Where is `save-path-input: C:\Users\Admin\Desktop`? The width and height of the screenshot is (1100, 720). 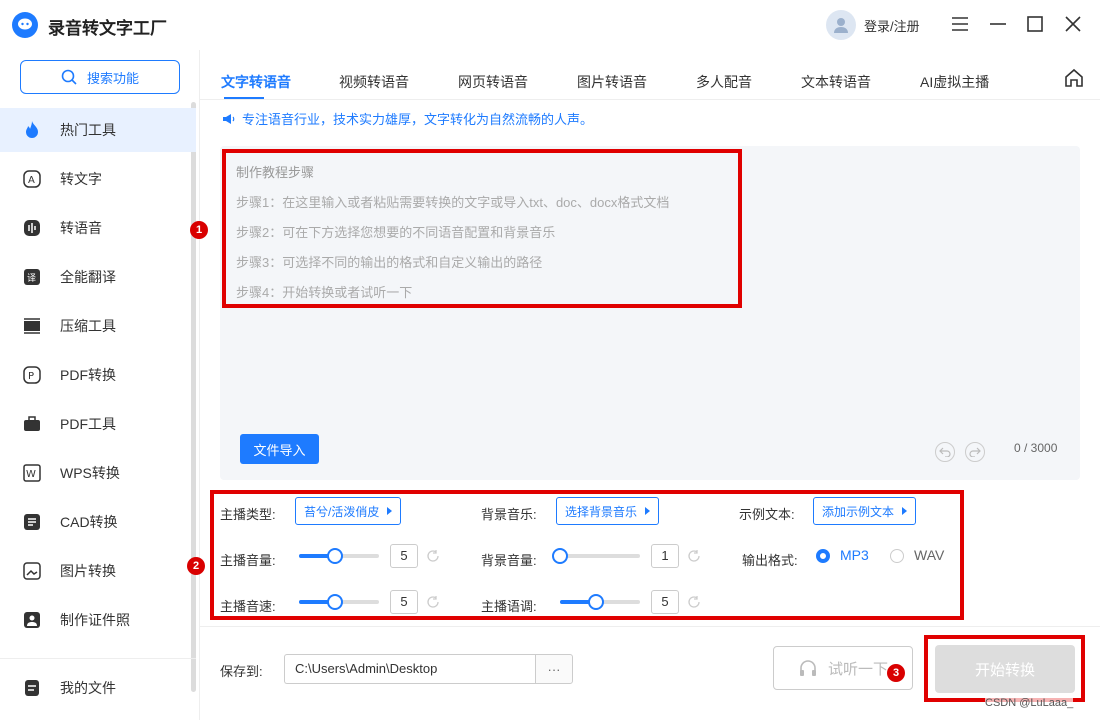
save-path-input: C:\Users\Admin\Desktop is located at coordinates (410, 669).